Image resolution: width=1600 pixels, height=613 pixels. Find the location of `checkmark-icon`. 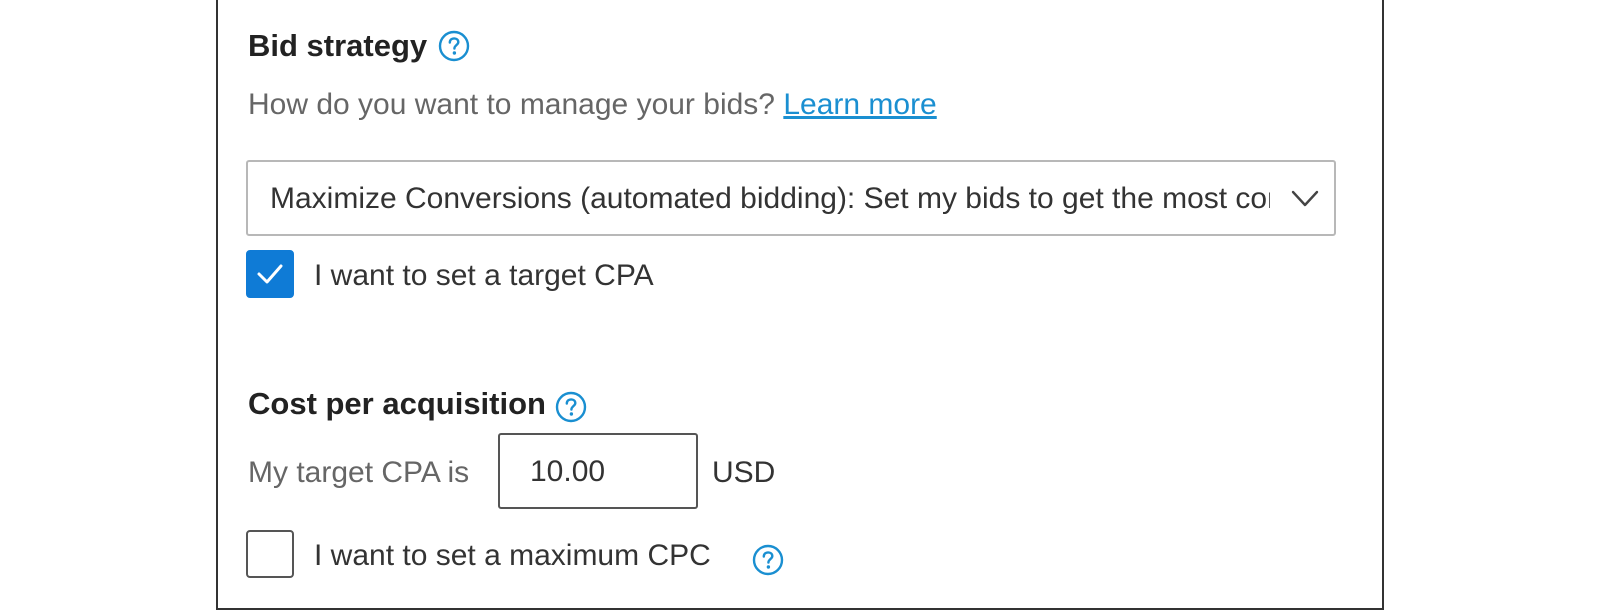

checkmark-icon is located at coordinates (270, 274).